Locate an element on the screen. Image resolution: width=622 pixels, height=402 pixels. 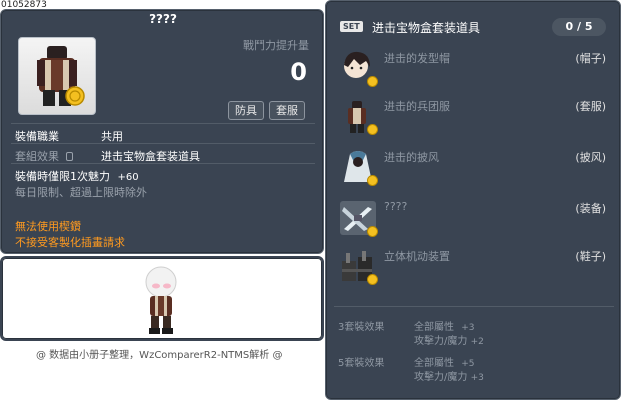
charm-row: 裝備時僅限1次魅力 +60 is located at coordinates (77, 176).